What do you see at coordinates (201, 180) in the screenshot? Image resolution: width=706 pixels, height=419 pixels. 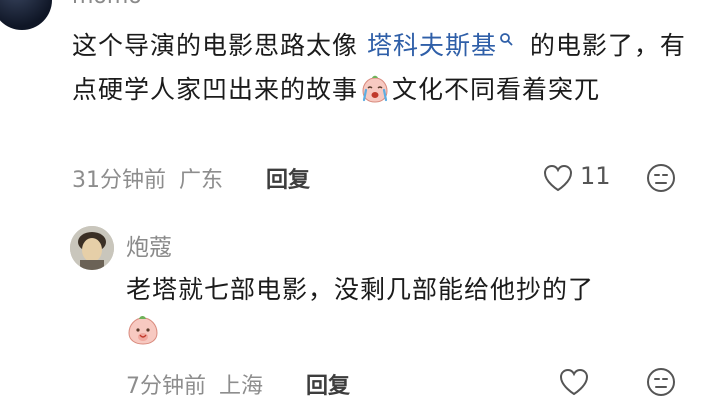 I see `comment-location: 广东` at bounding box center [201, 180].